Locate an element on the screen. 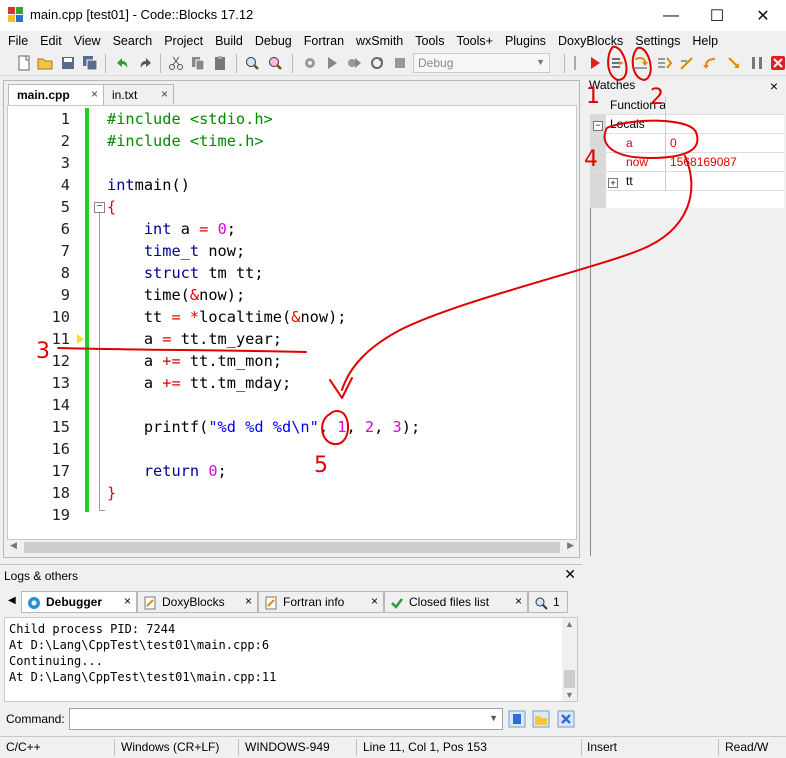 Image resolution: width=786 pixels, height=758 pixels. expand-icon: + is located at coordinates (614, 181).